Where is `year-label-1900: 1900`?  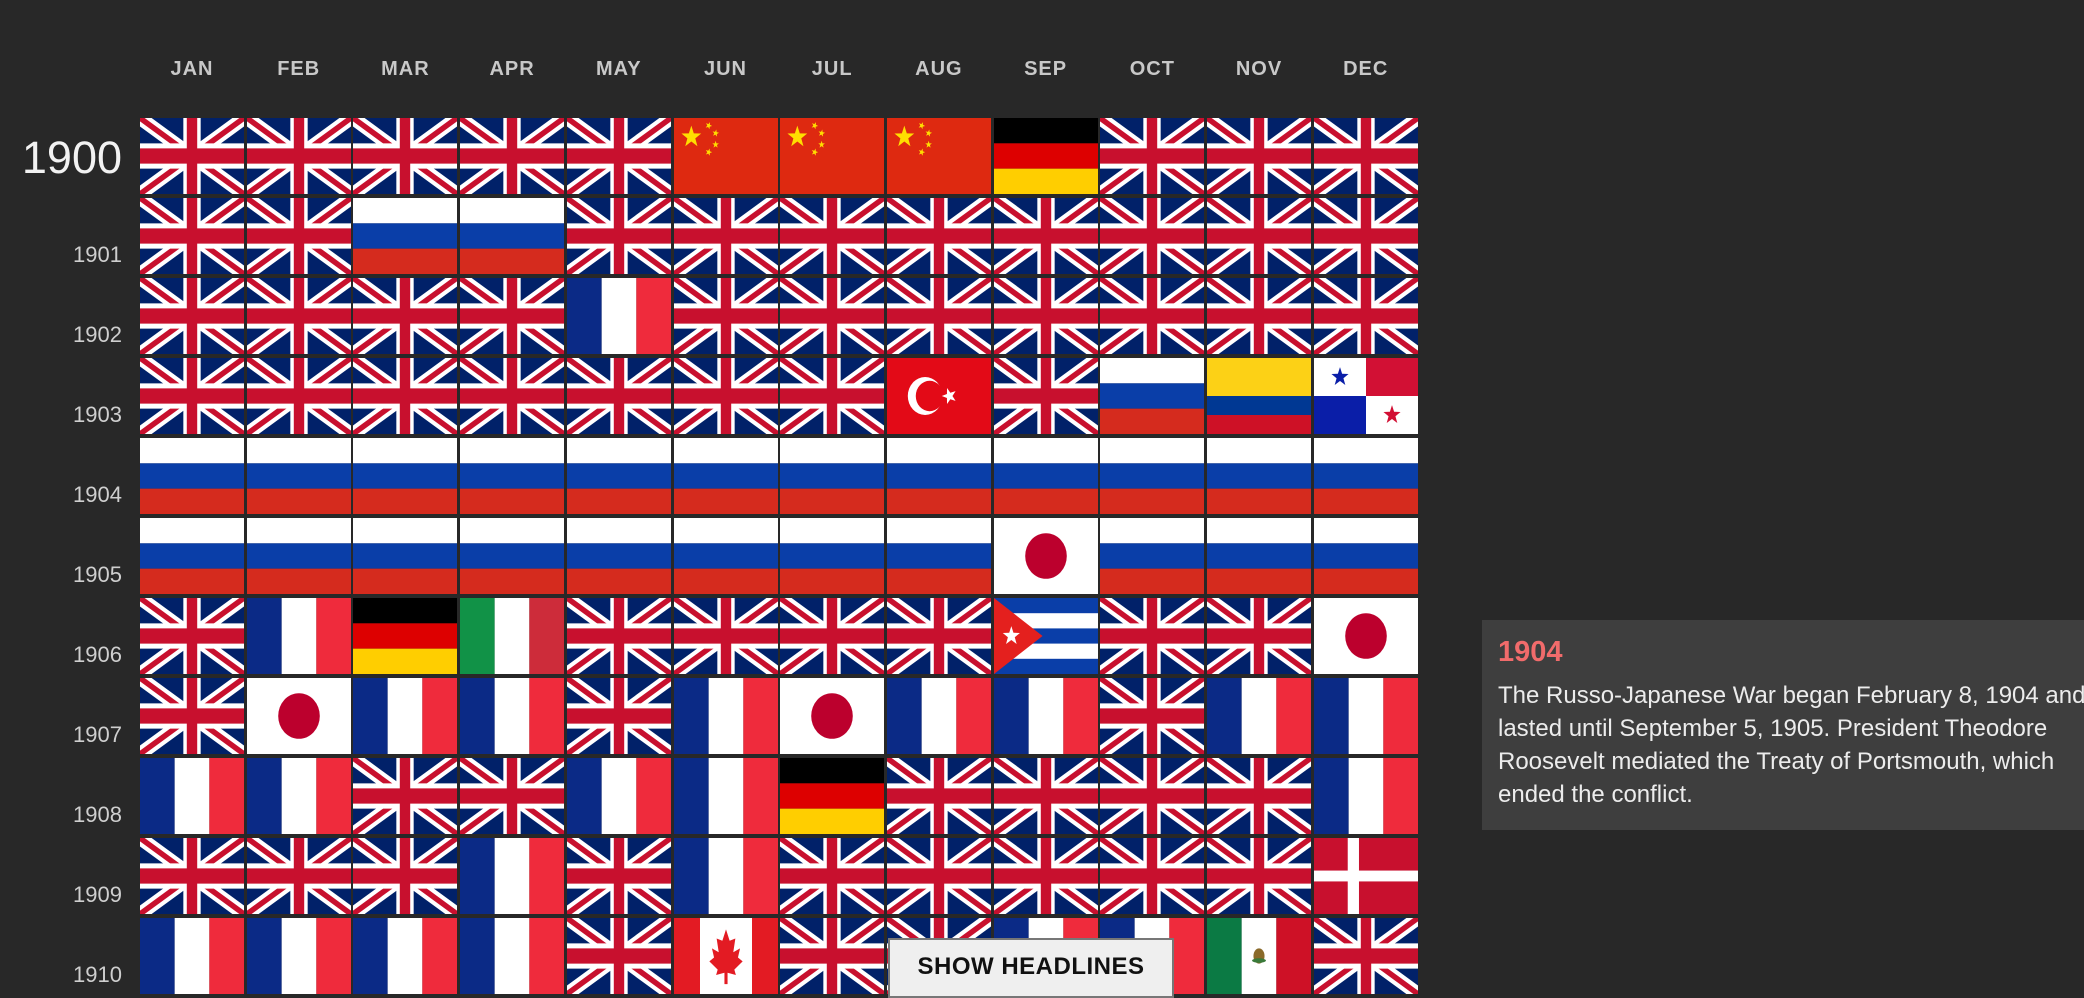 year-label-1900: 1900 is located at coordinates (61, 158).